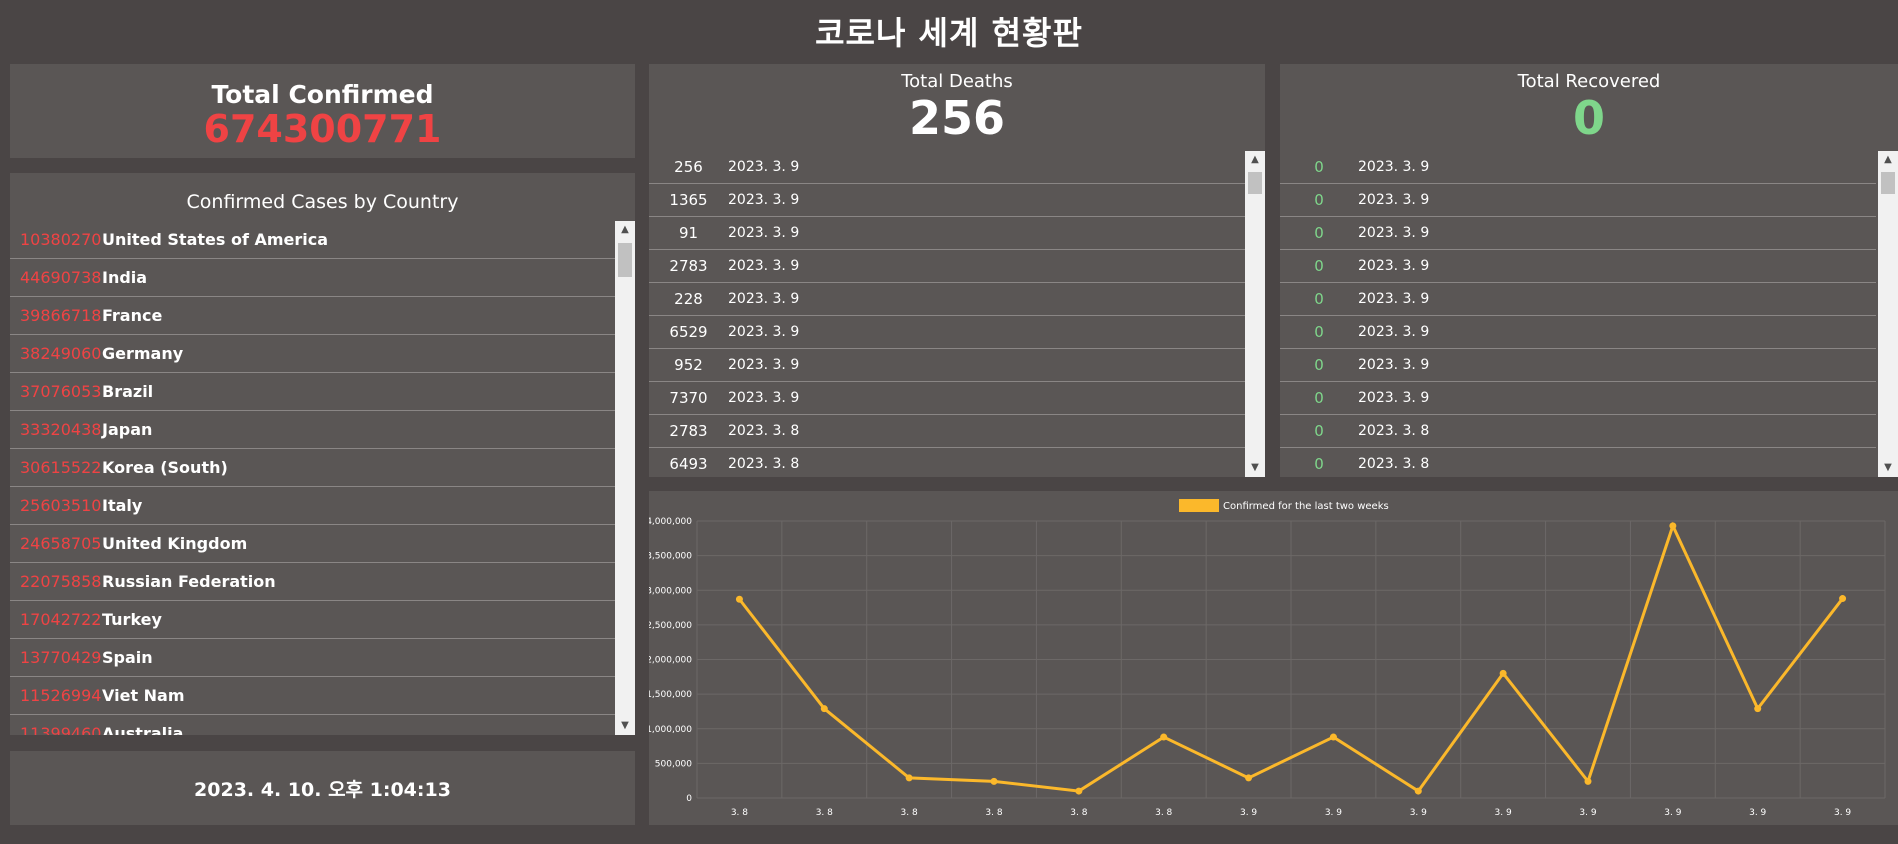  What do you see at coordinates (688, 233) in the screenshot?
I see `deaths-value: 91` at bounding box center [688, 233].